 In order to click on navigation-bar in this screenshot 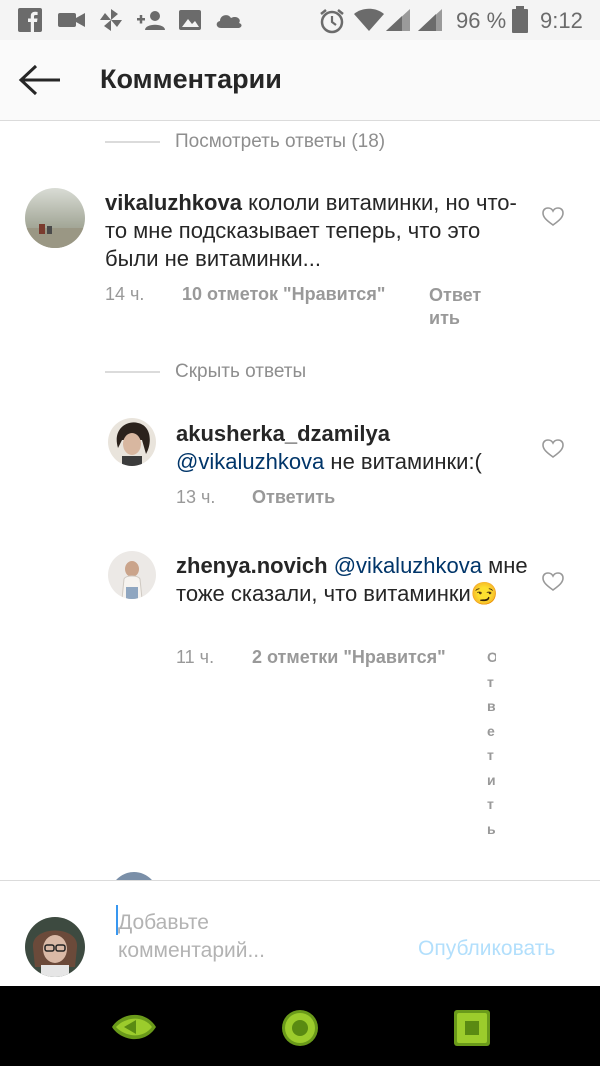, I will do `click(300, 1026)`.